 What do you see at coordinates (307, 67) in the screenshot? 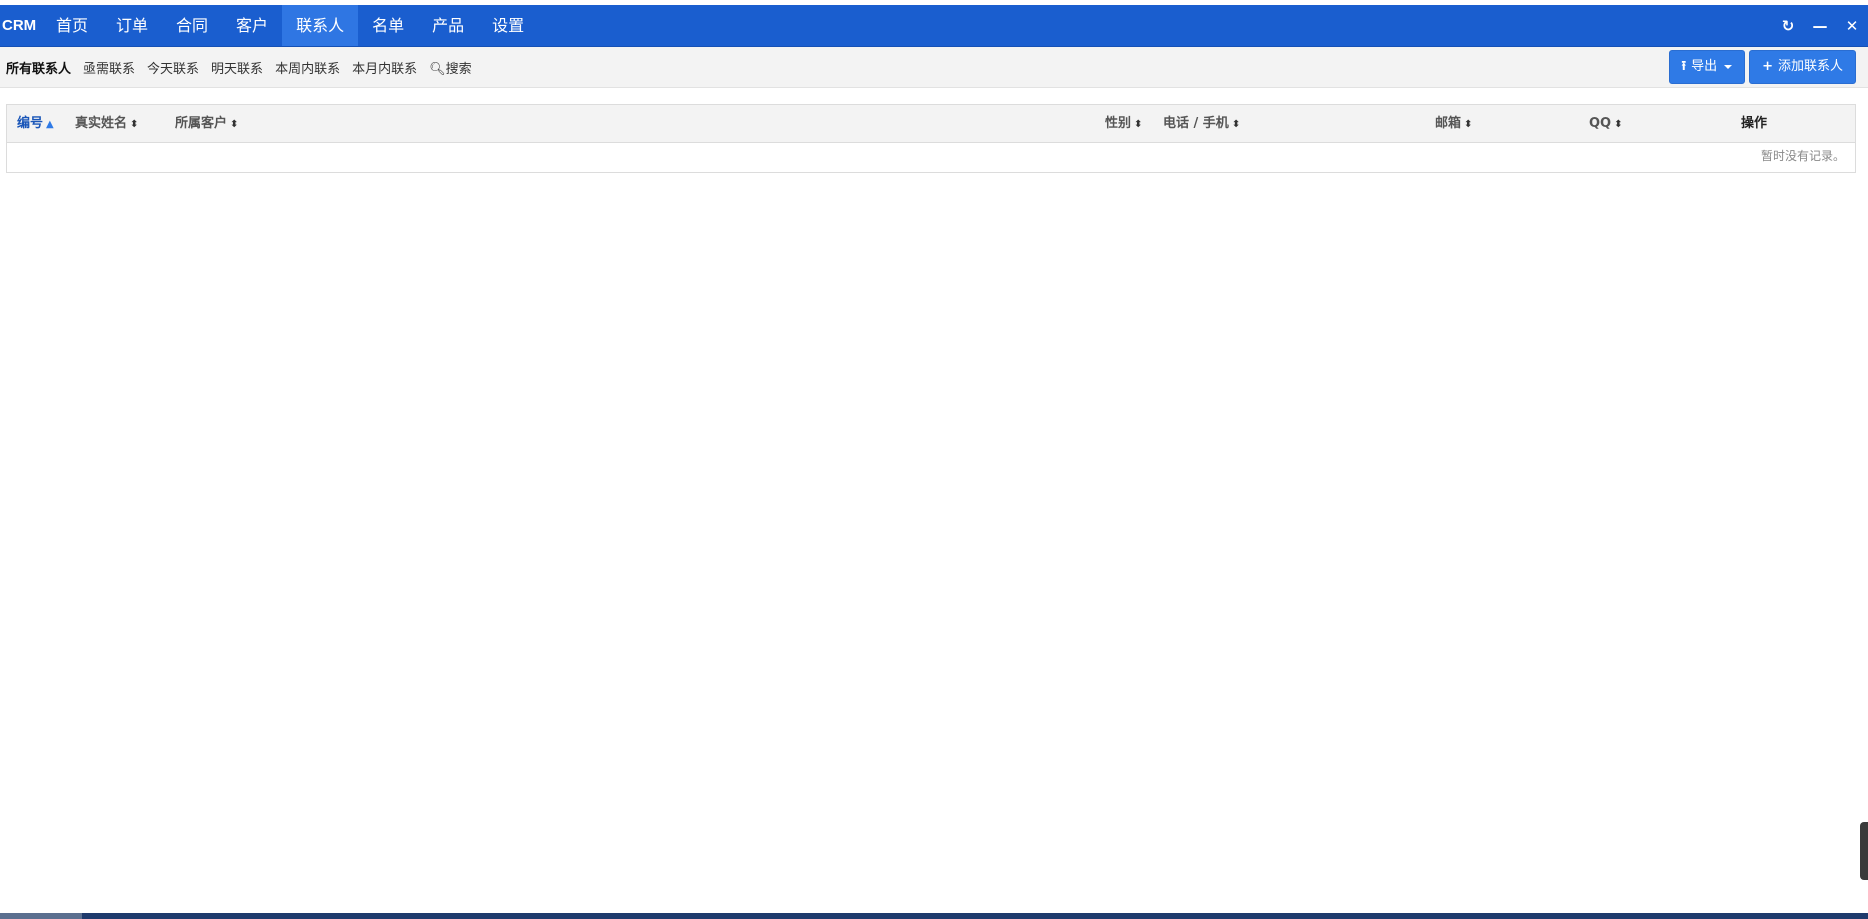
I see `filter-this-week: 本周内联系` at bounding box center [307, 67].